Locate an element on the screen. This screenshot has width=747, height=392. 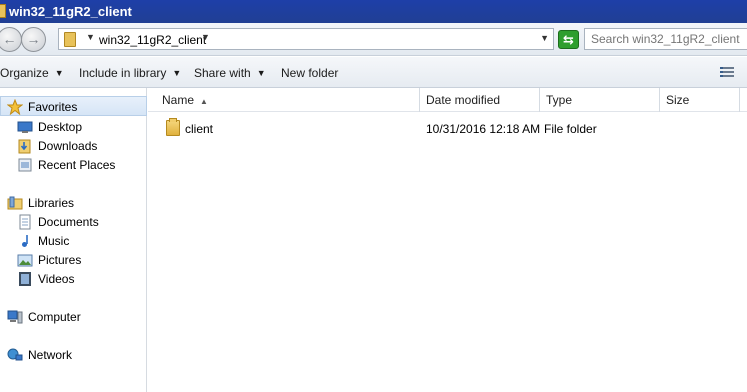
window-title: win32_11gR2_client is located at coordinates (70, 11).